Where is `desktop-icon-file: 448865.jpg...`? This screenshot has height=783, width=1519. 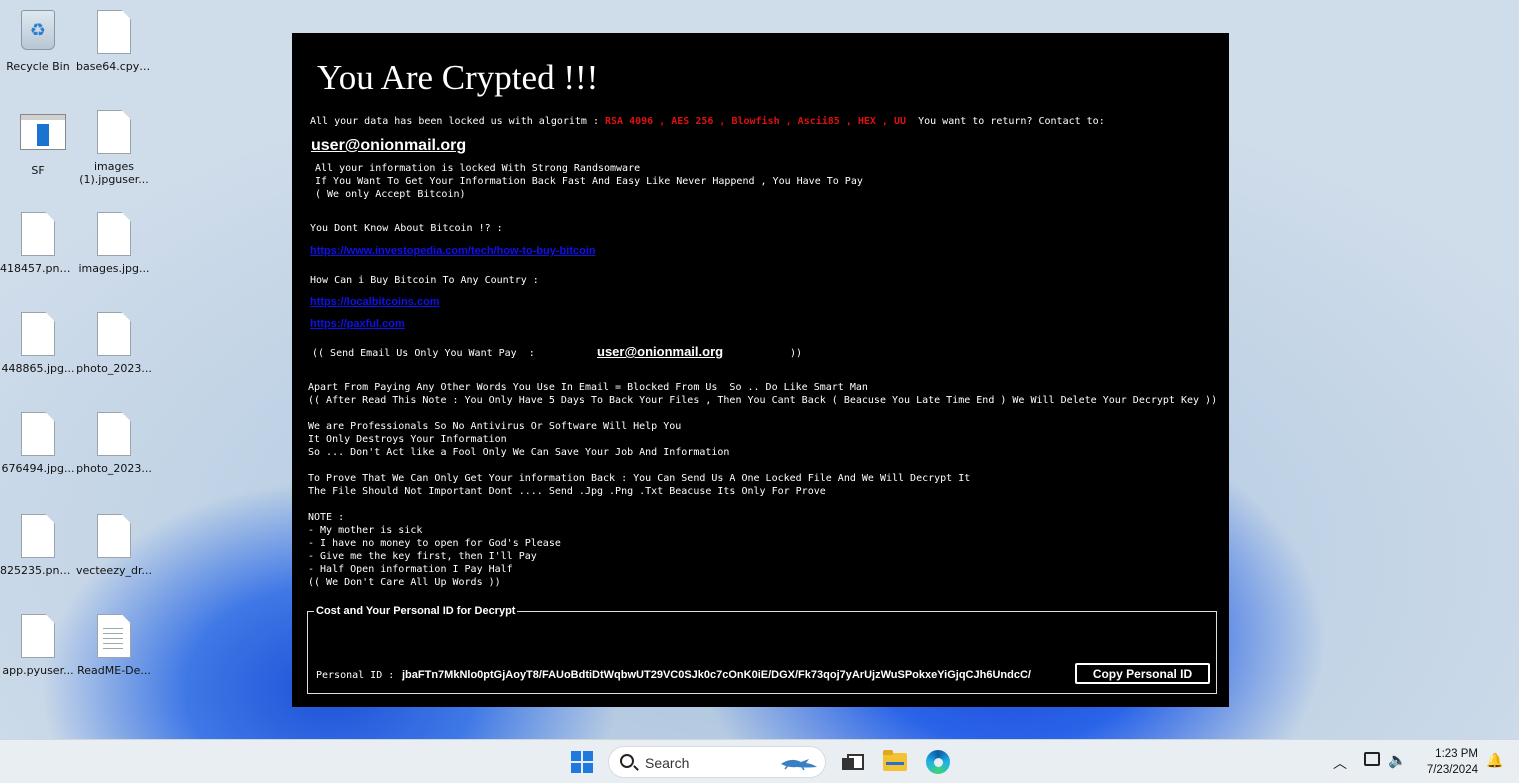
desktop-icon-file: 448865.jpg... is located at coordinates (38, 343).